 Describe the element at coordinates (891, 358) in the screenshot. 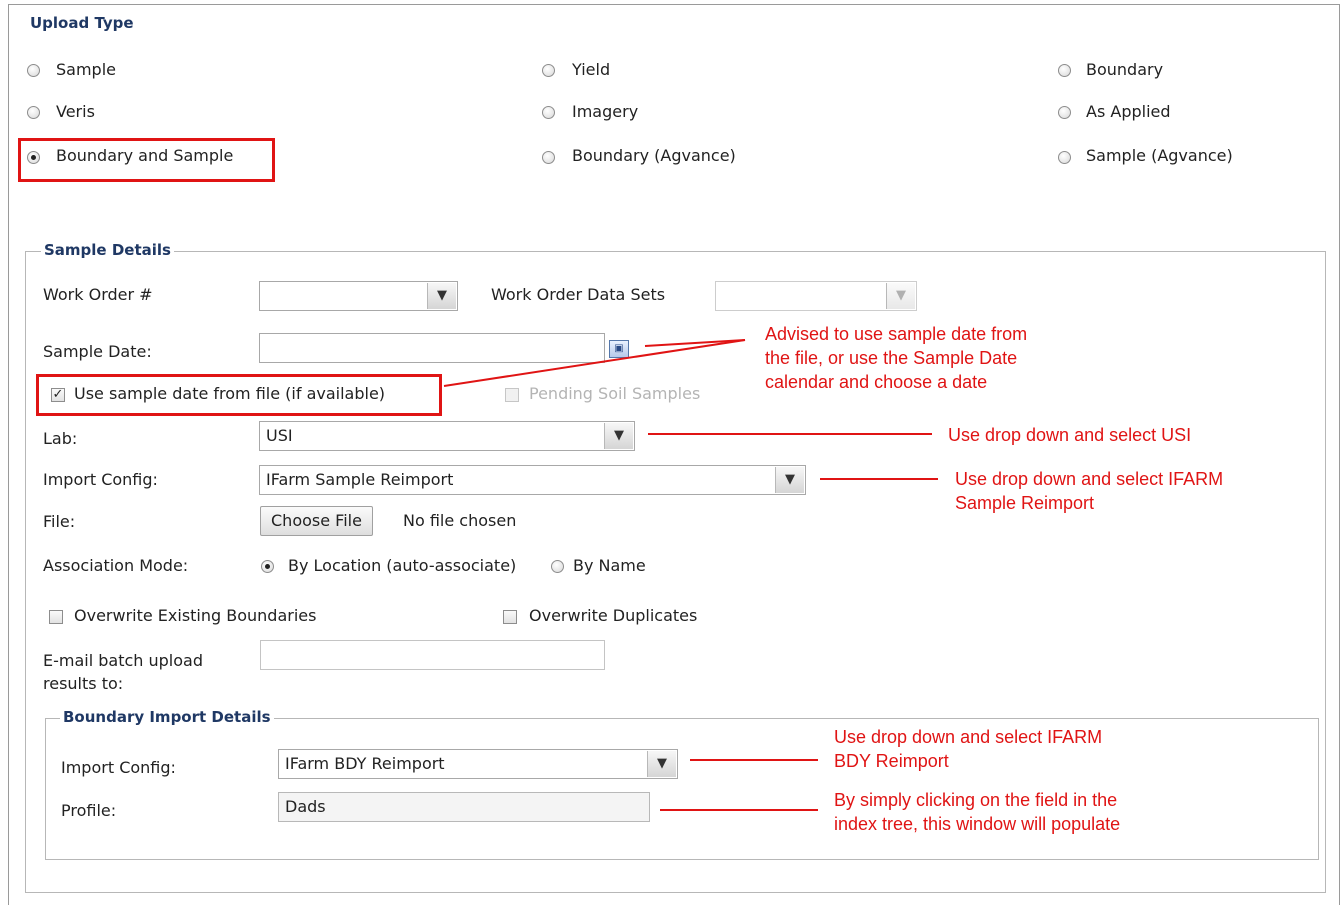

I see `annotation-sample-date-line2: the file, or use the Sample Date` at that location.